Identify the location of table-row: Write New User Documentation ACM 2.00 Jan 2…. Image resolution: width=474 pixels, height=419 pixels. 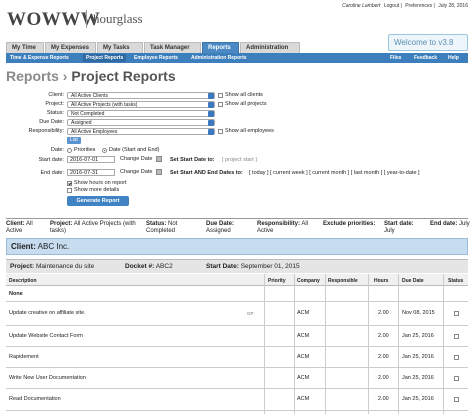
(237, 378).